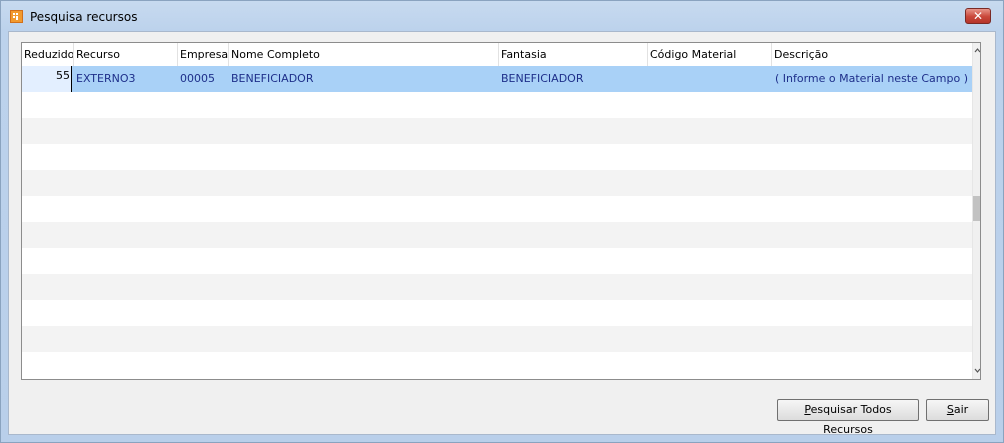 This screenshot has width=1004, height=443. Describe the element at coordinates (573, 79) in the screenshot. I see `cell-fantasia: BENEFICIADOR` at that location.